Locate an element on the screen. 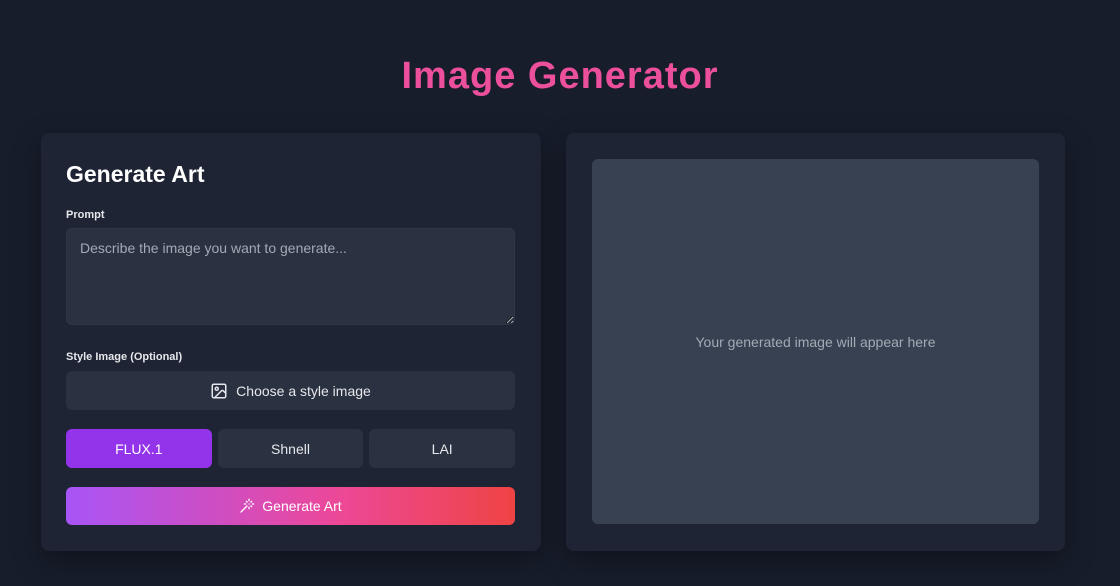 The height and width of the screenshot is (586, 1120). image-icon is located at coordinates (219, 391).